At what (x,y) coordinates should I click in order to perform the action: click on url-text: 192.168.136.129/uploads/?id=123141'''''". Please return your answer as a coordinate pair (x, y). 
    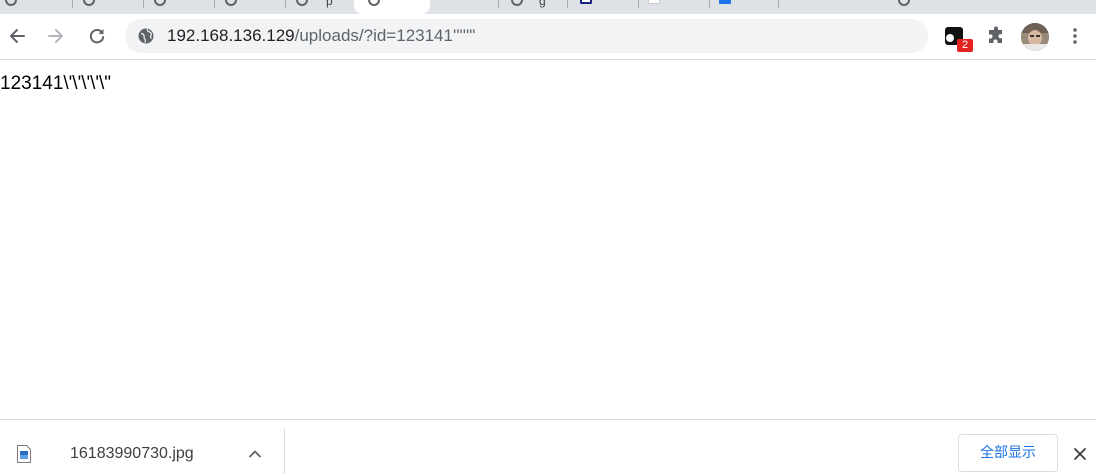
    Looking at the image, I should click on (321, 36).